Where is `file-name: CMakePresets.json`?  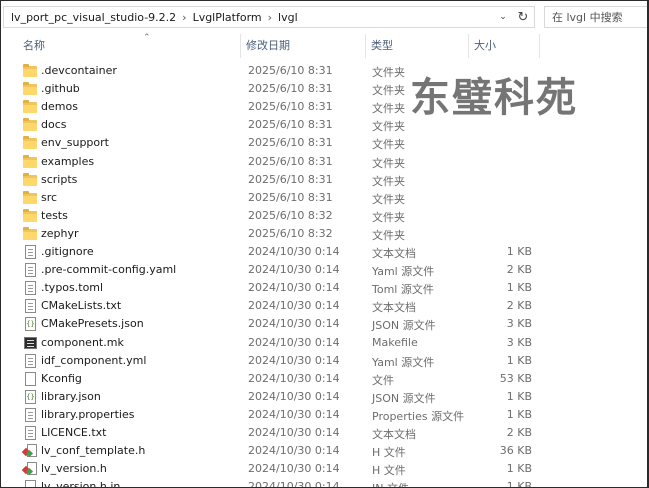
file-name: CMakePresets.json is located at coordinates (92, 324).